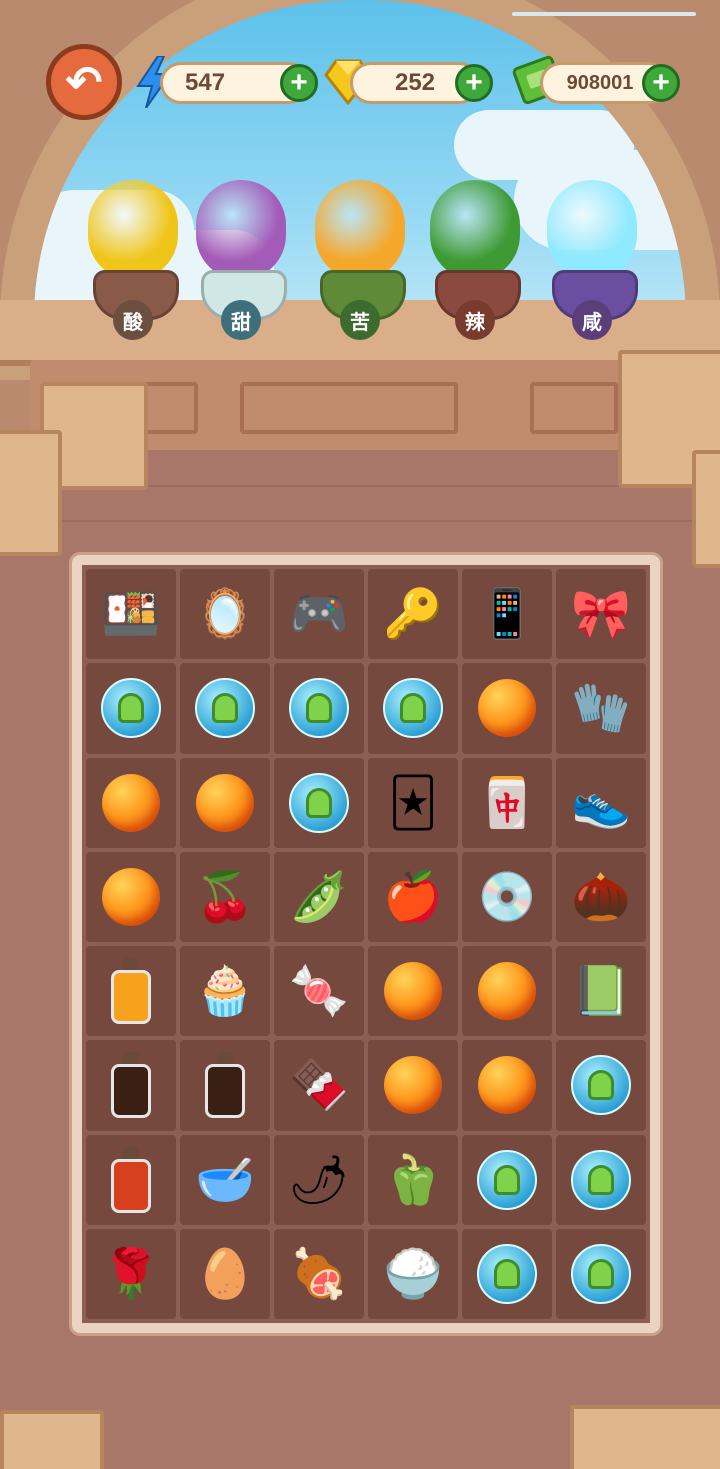  I want to click on board-cell: 🫛, so click(319, 896).